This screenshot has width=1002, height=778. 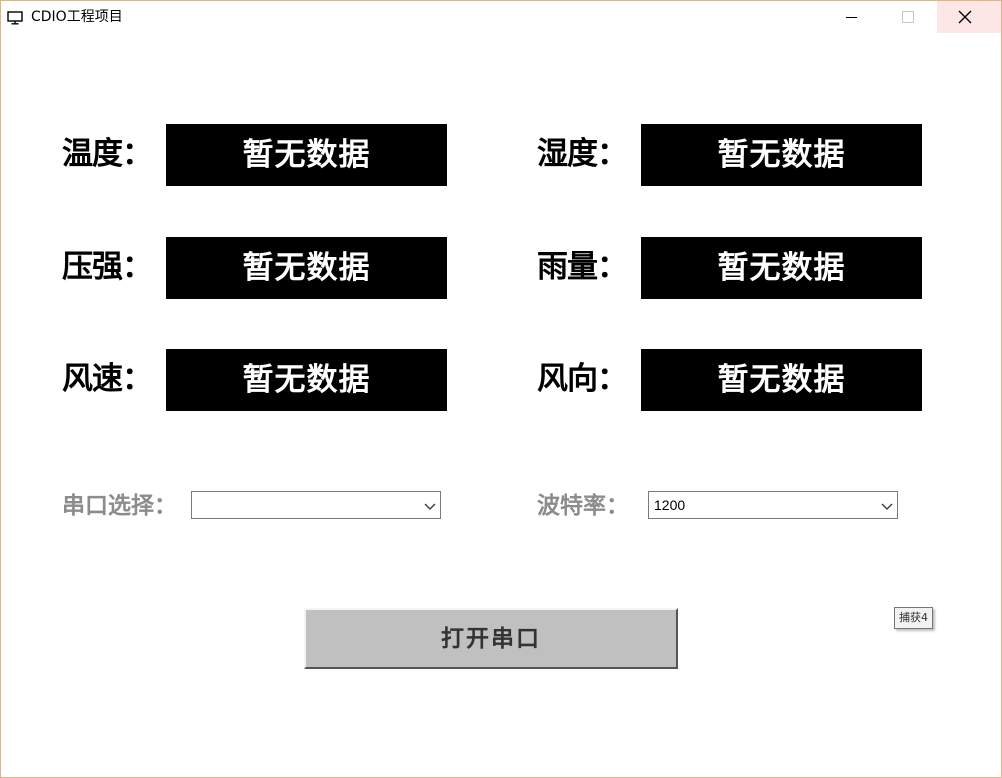 I want to click on close-button, so click(x=969, y=17).